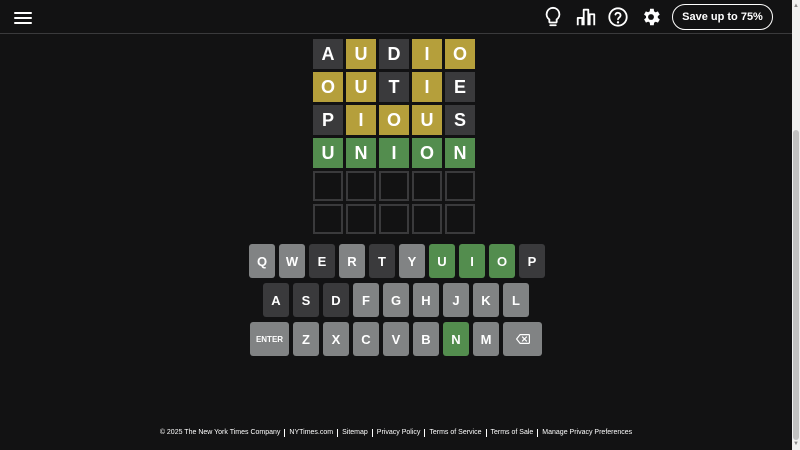  I want to click on key-c: C, so click(366, 339).